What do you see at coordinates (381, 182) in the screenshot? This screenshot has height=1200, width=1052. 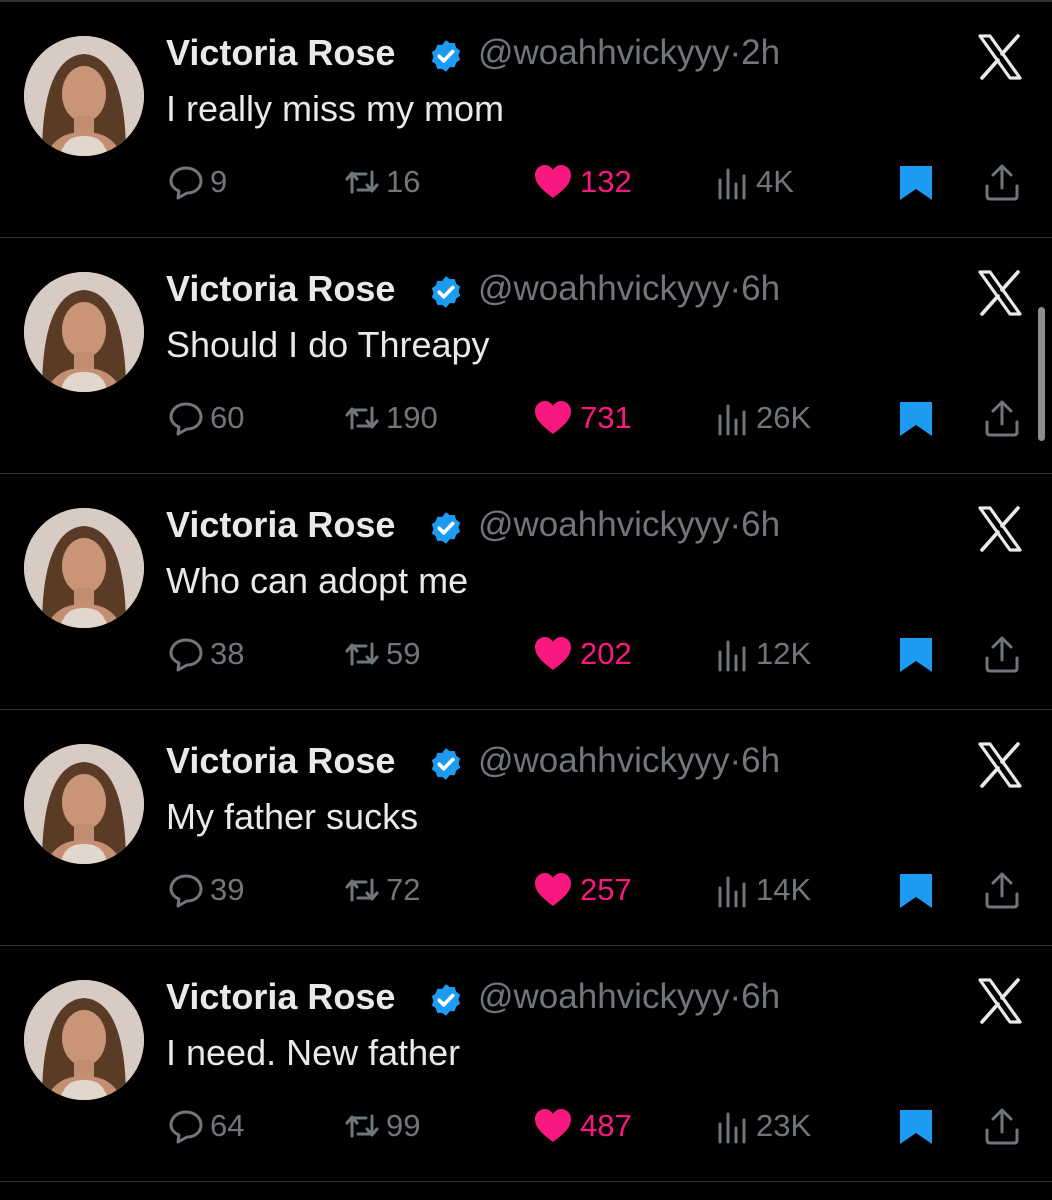 I see `retweet-button: 16` at bounding box center [381, 182].